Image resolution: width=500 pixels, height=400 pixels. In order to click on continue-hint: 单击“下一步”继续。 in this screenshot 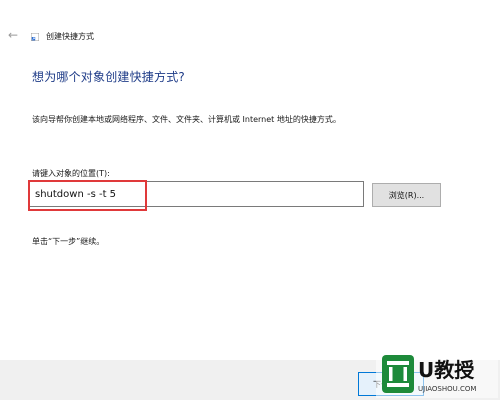, I will do `click(68, 241)`.